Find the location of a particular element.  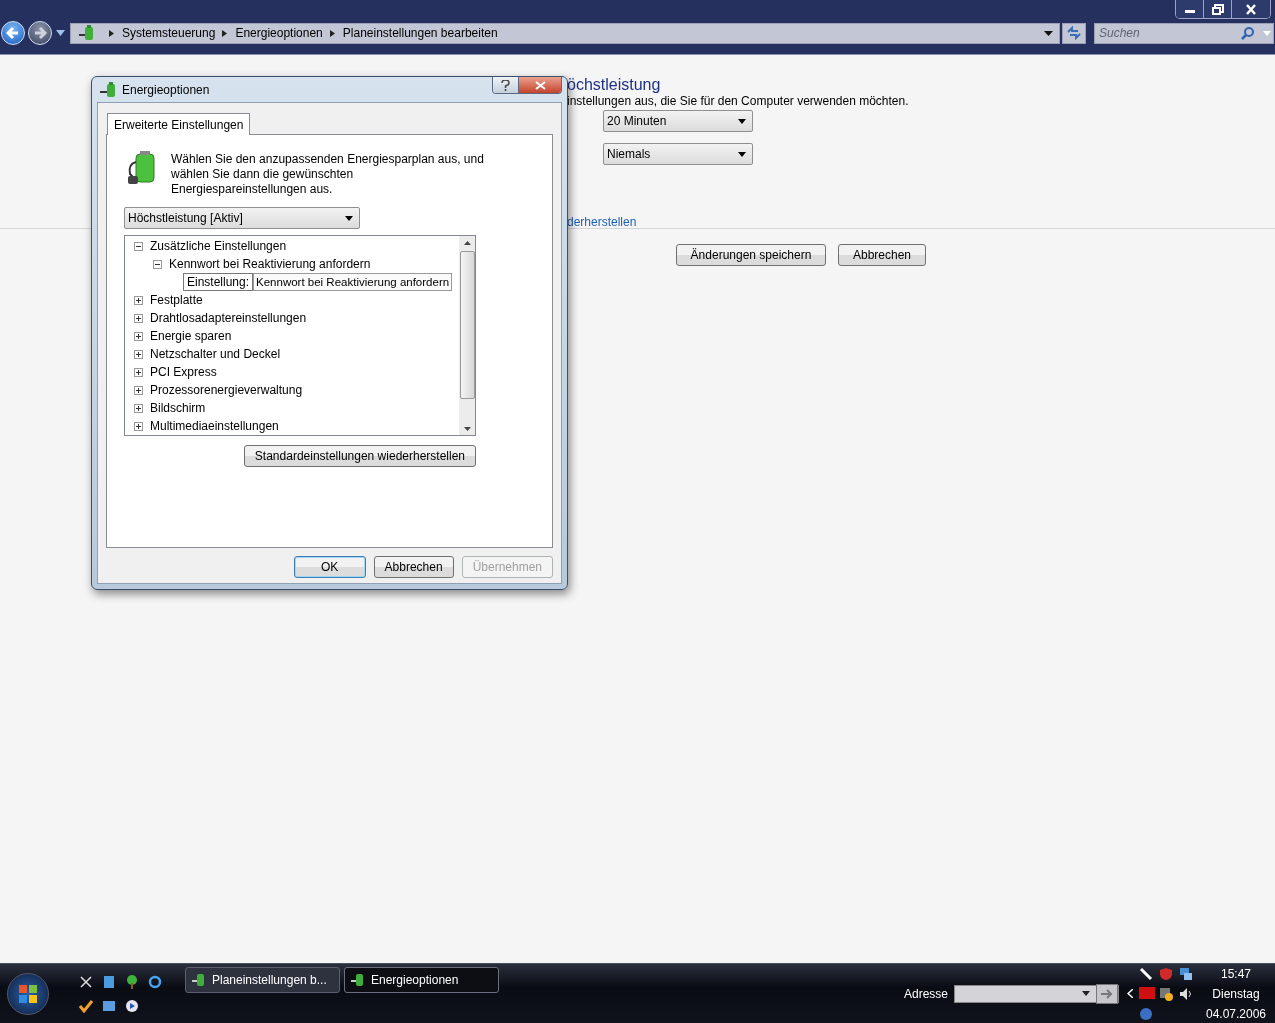

forward-button is located at coordinates (40, 33).